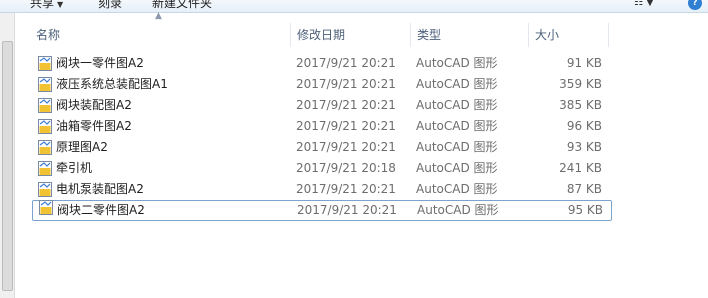 The width and height of the screenshot is (708, 298). Describe the element at coordinates (585, 210) in the screenshot. I see `file-size: 95 KB` at that location.